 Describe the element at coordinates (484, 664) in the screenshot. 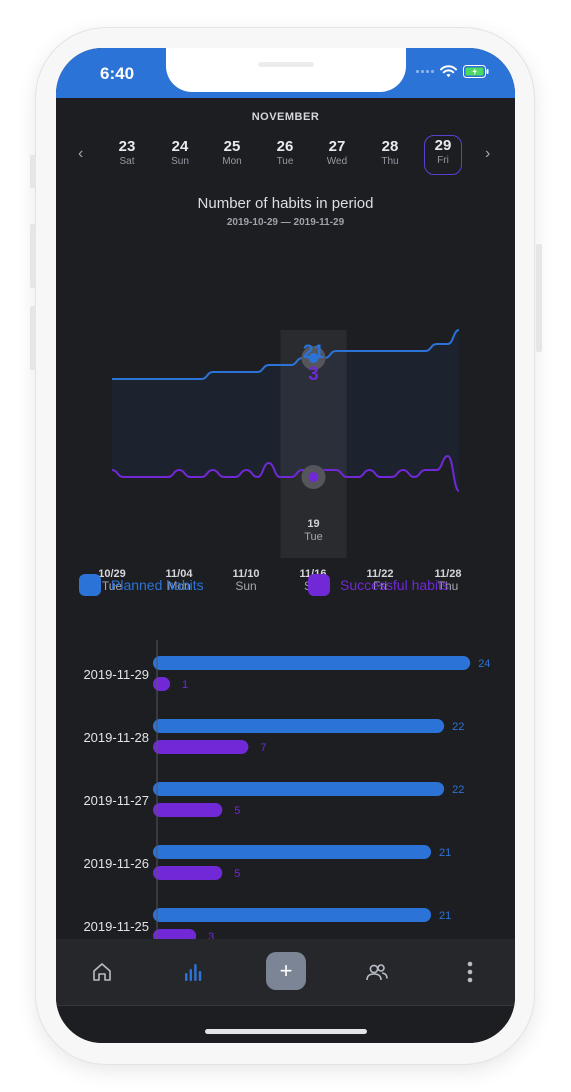

I see `bar-value-planned: 24` at that location.